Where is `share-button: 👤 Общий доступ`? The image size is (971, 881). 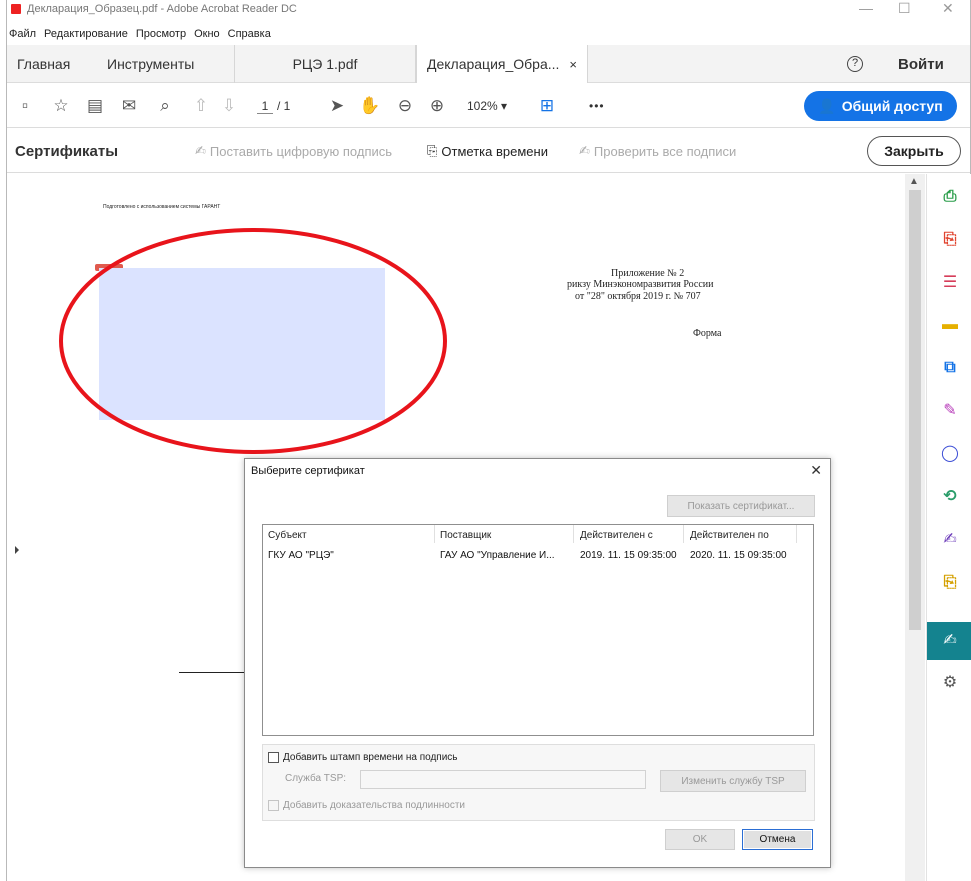
share-button: 👤 Общий доступ is located at coordinates (880, 106).